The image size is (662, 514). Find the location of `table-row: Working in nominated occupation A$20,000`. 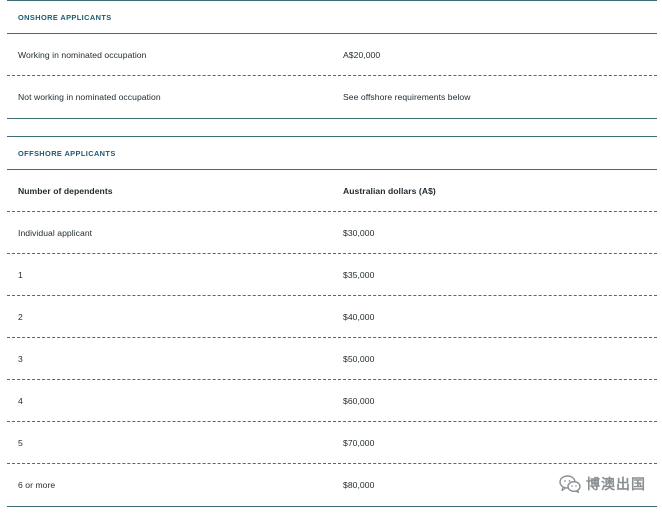

table-row: Working in nominated occupation A$20,000 is located at coordinates (332, 55).